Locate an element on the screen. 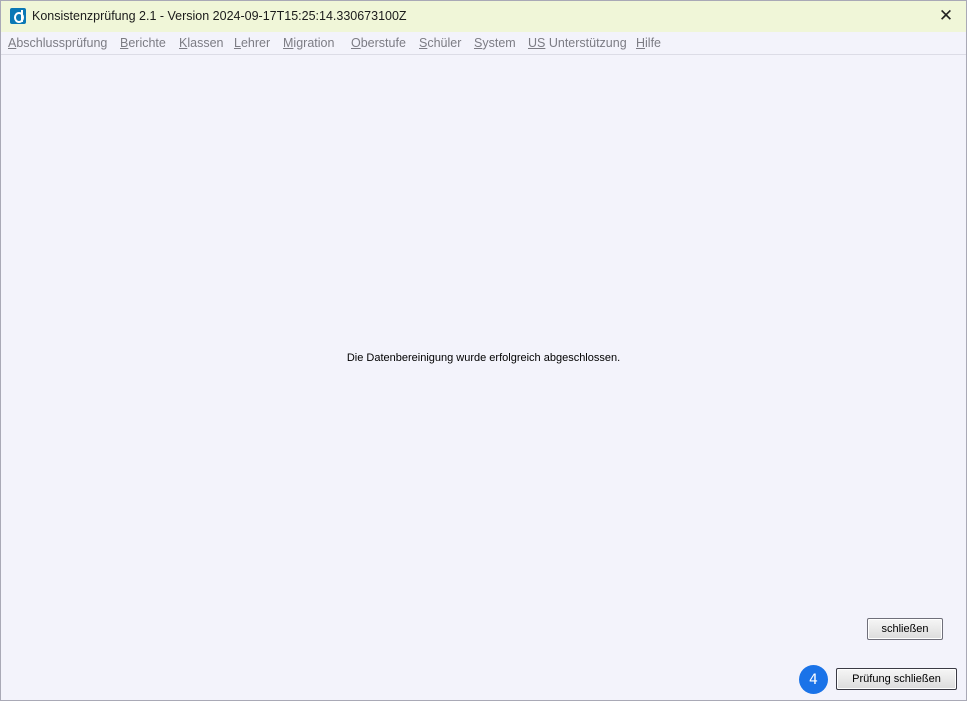 This screenshot has width=967, height=701. menu-system: System is located at coordinates (495, 43).